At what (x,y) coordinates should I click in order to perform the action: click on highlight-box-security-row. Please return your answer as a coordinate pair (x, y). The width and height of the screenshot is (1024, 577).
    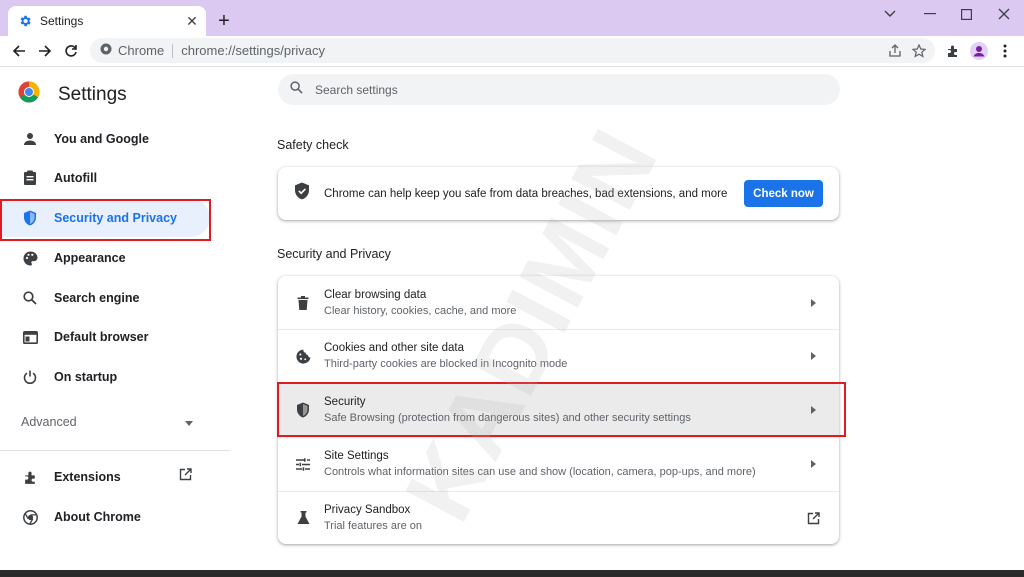
    Looking at the image, I should click on (561, 409).